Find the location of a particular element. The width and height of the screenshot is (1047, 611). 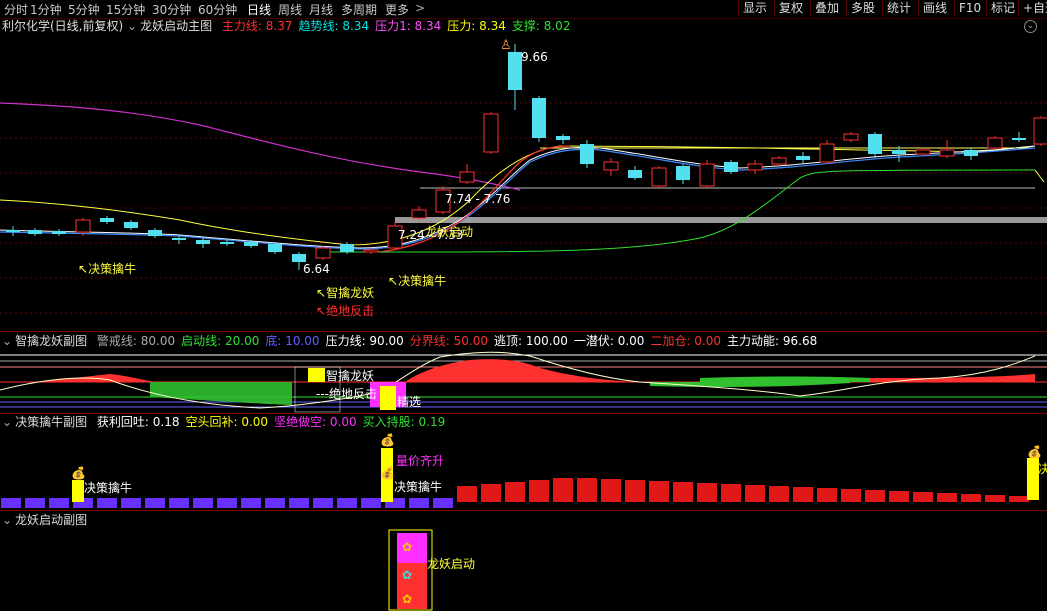

longyao-start-label: 龙妖启动 is located at coordinates (449, 232).